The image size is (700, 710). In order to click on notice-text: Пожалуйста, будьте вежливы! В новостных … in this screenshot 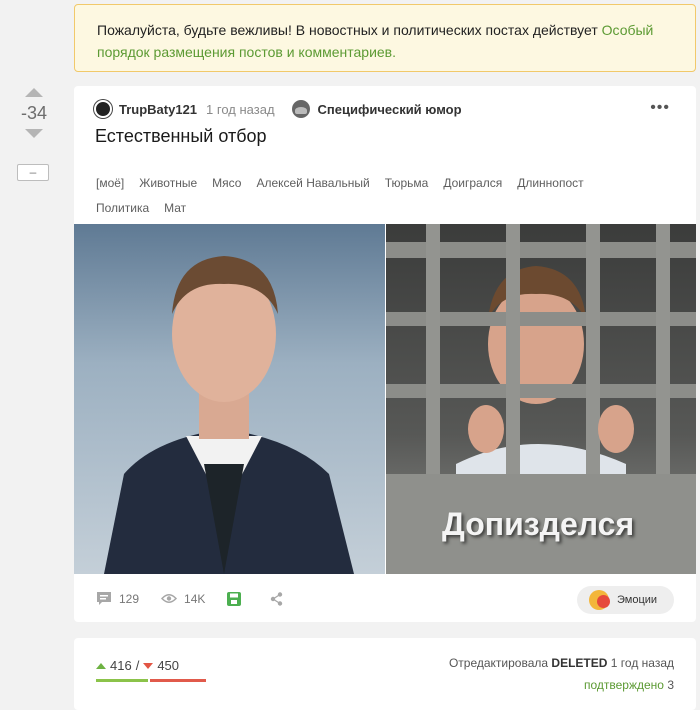, I will do `click(349, 30)`.